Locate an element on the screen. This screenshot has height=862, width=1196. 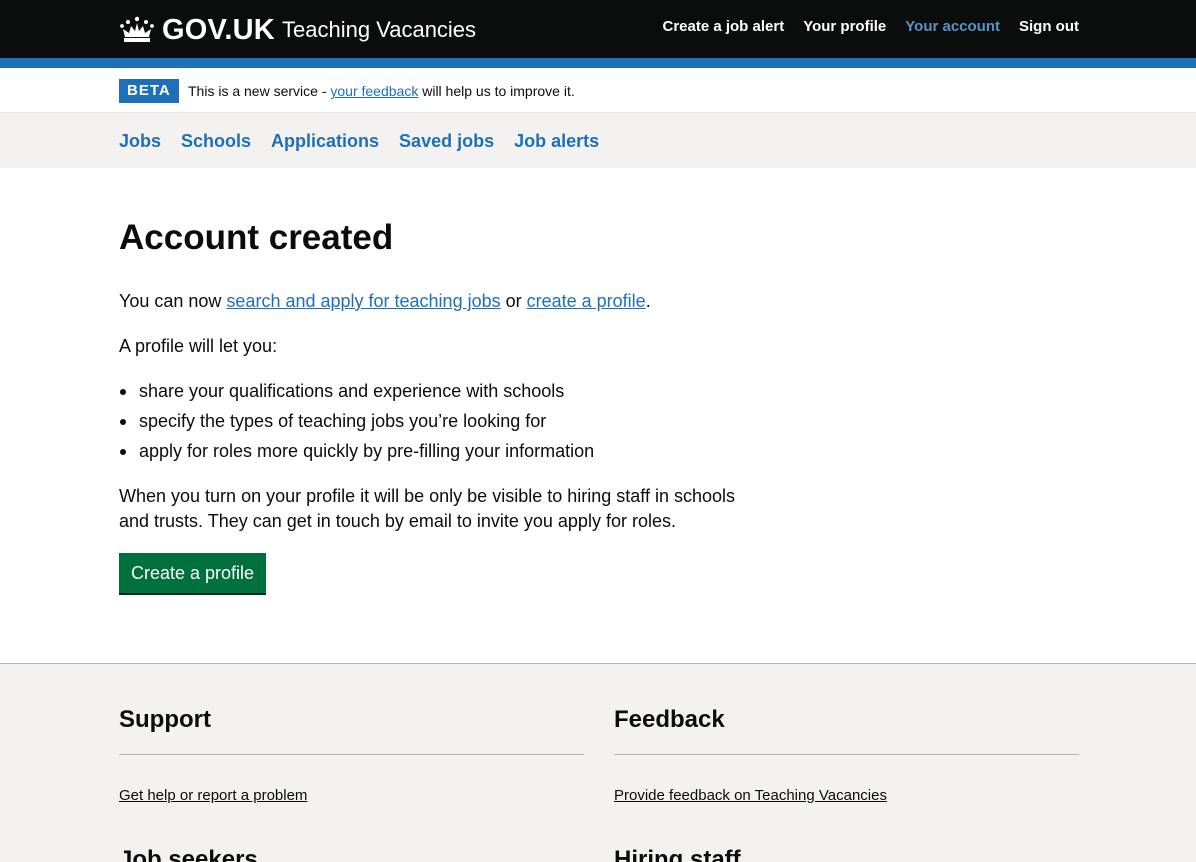
footer-hiring-staff-heading: Hiring staff is located at coordinates (677, 854).